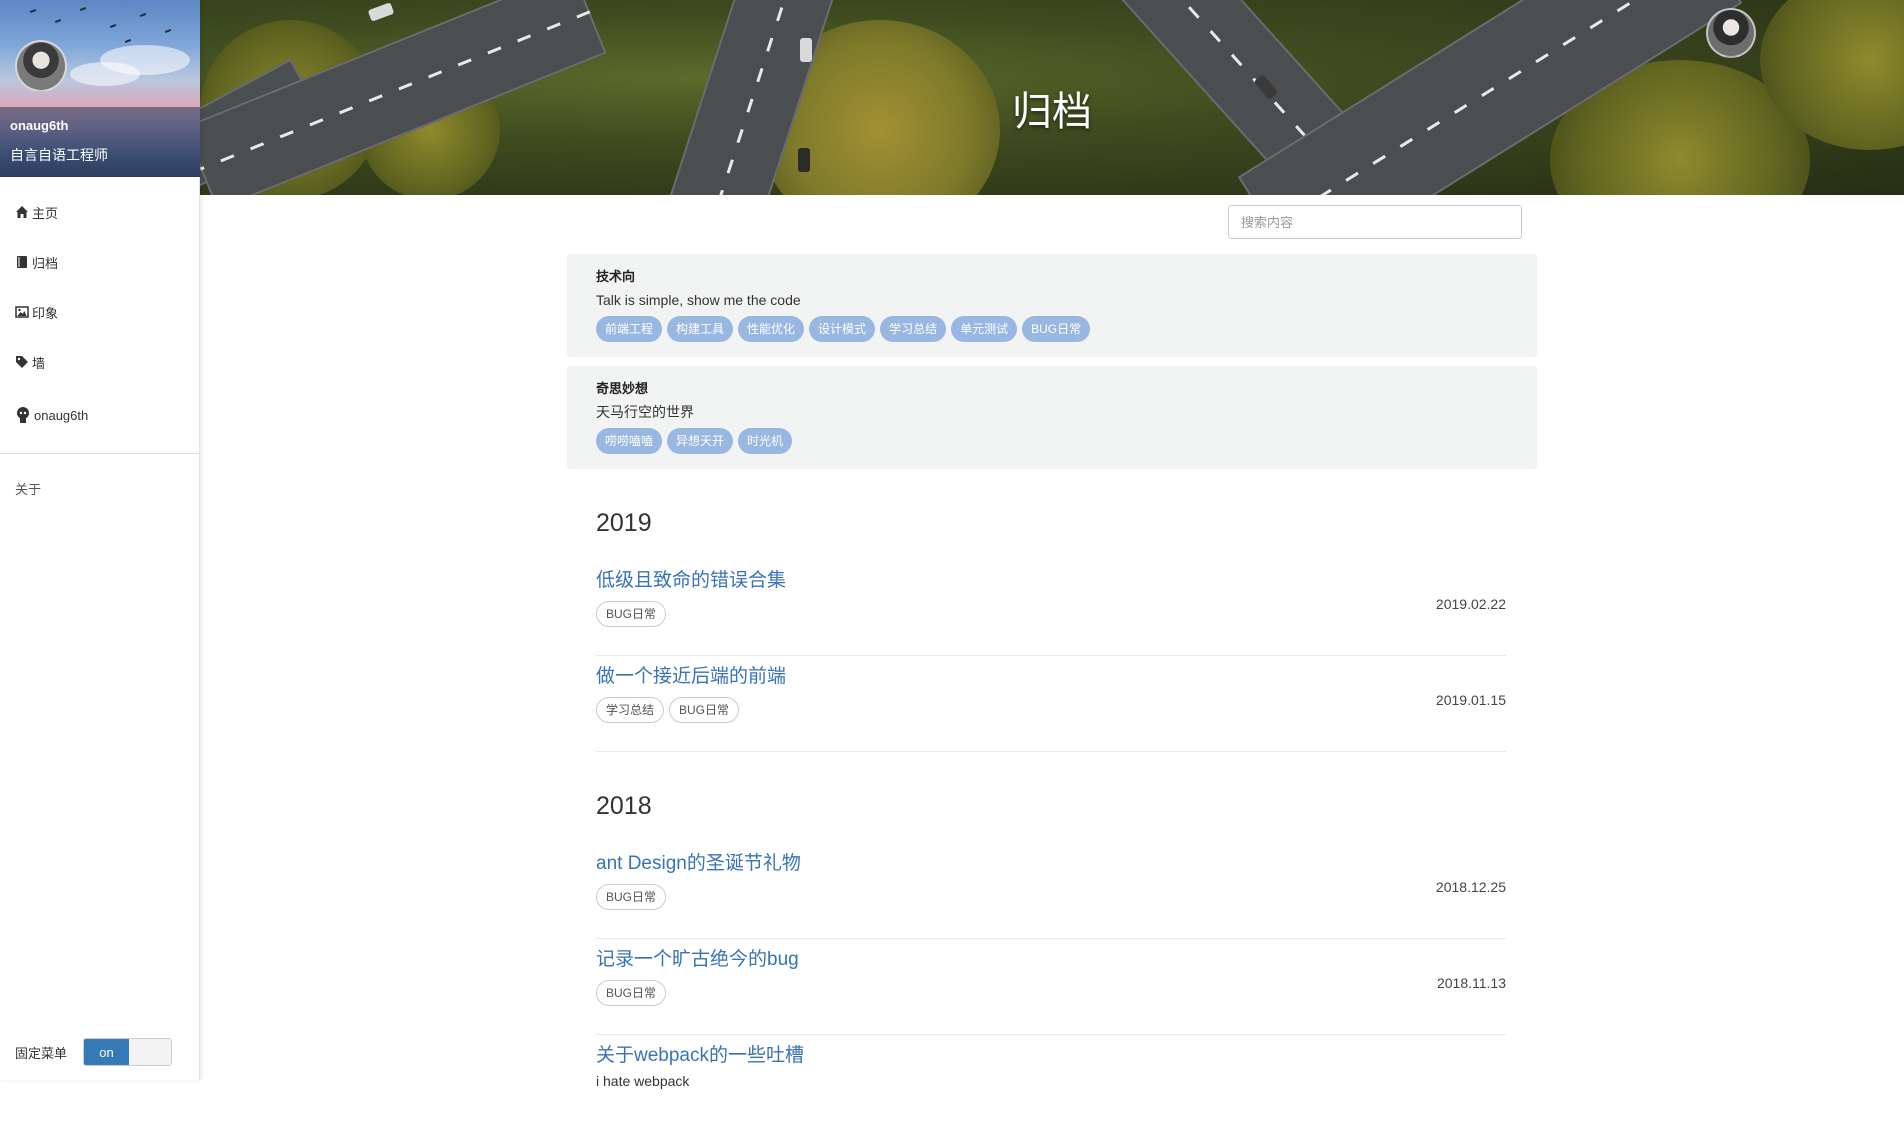  I want to click on category-tag: 异想天开, so click(700, 441).